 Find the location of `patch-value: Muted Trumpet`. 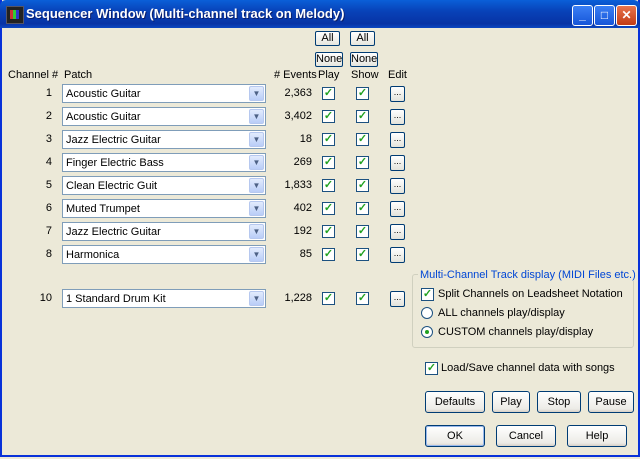

patch-value: Muted Trumpet is located at coordinates (103, 209).